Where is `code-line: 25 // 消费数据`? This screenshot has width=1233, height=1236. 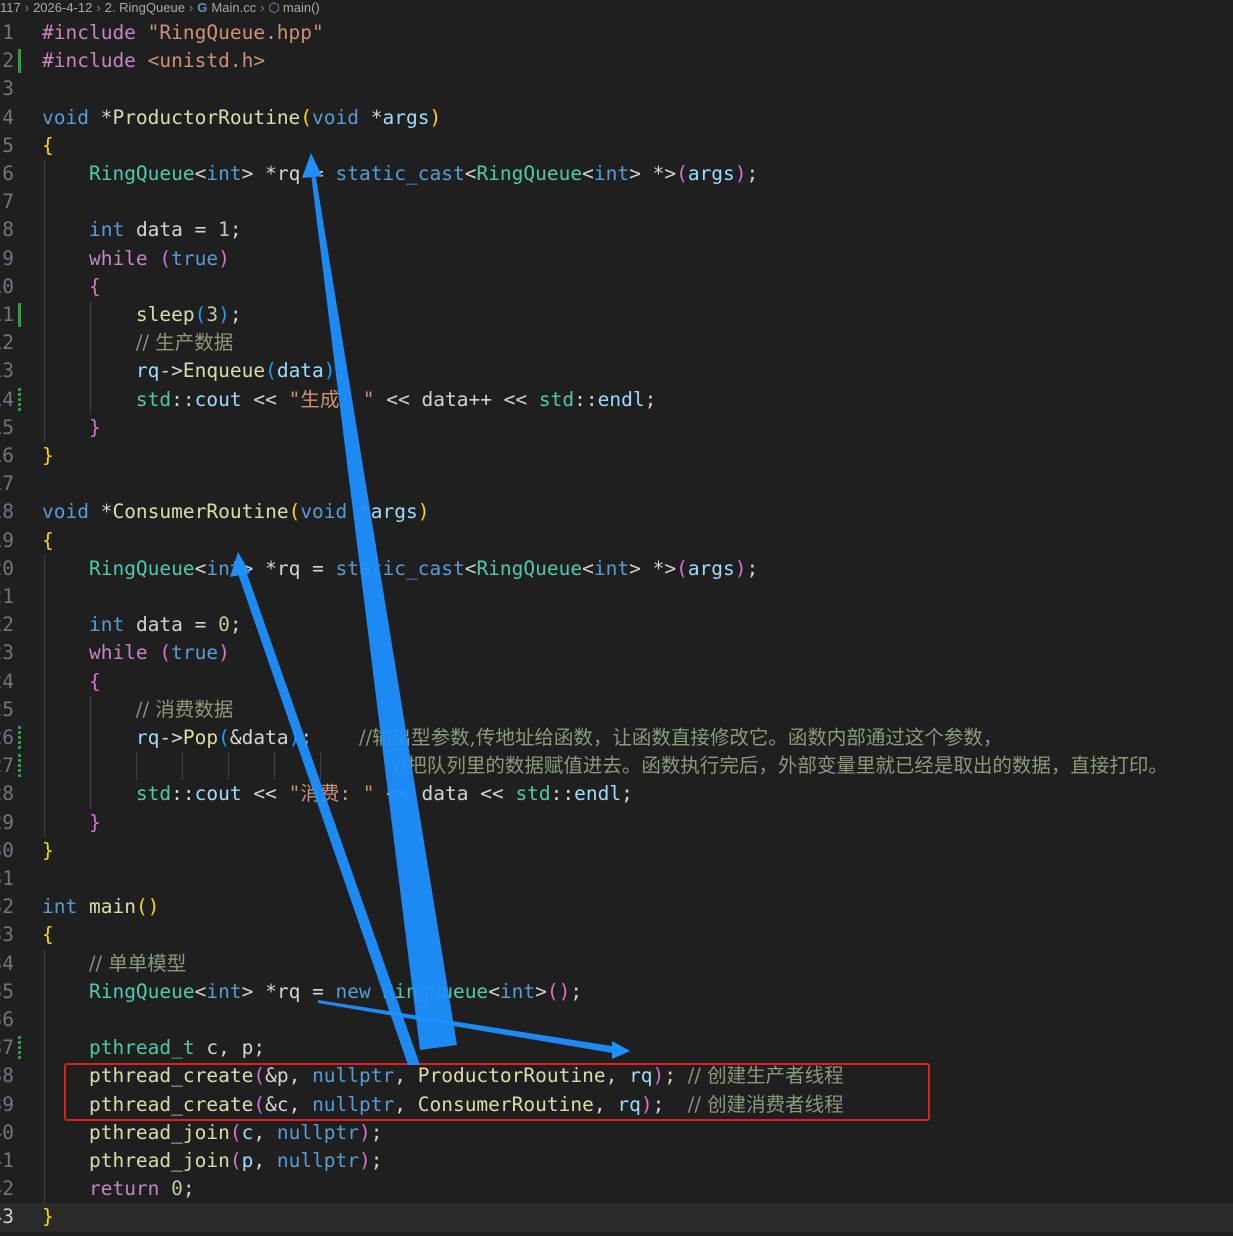
code-line: 25 // 消费数据 is located at coordinates (616, 709).